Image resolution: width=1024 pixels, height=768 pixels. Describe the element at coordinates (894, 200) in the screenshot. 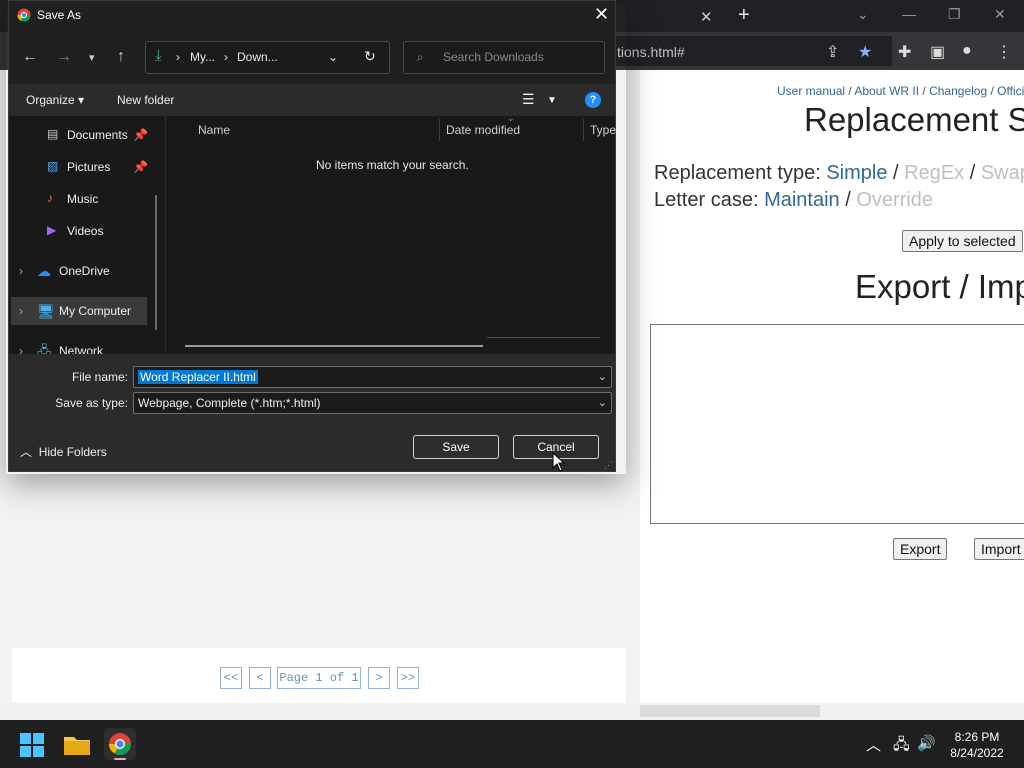

I see `case-override-option: Override` at that location.